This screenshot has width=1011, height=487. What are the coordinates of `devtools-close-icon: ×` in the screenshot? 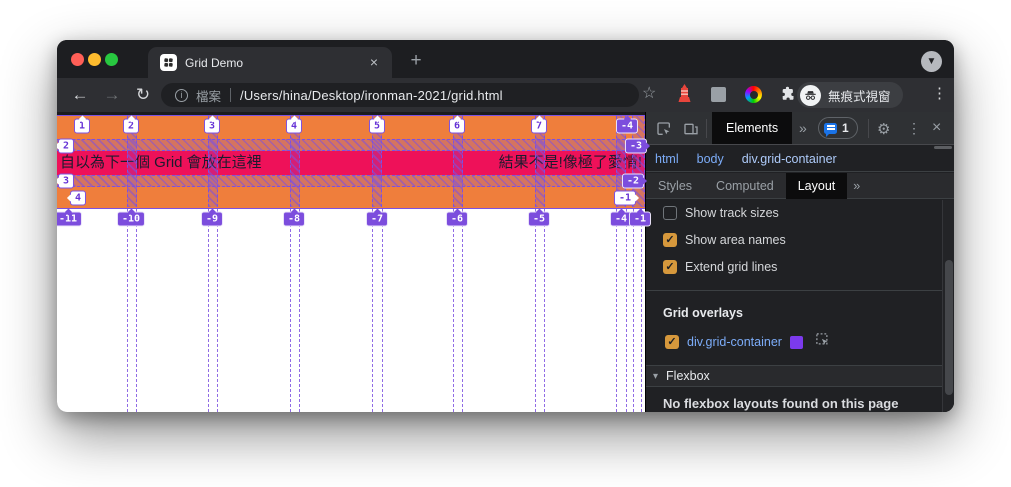 It's located at (936, 128).